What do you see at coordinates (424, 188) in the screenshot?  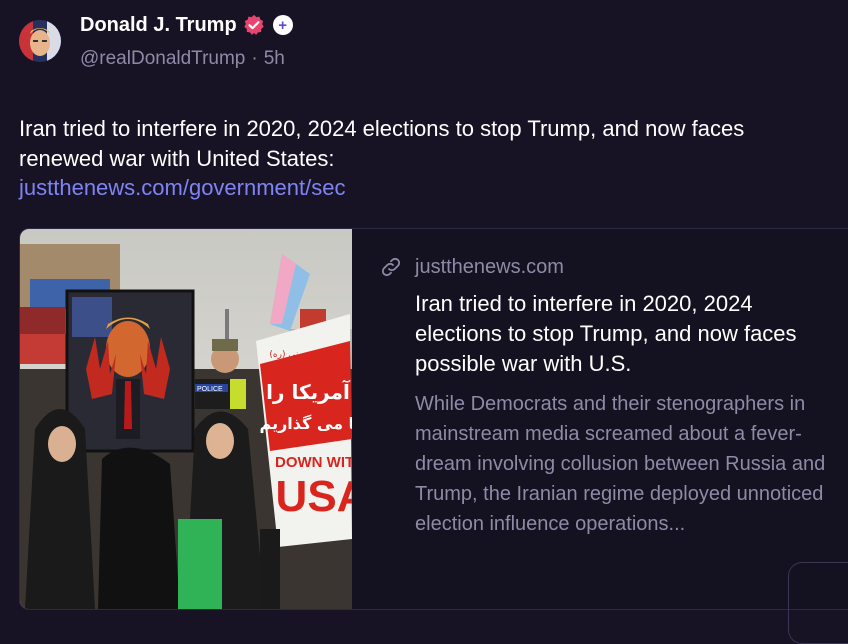 I see `post-link: justthenews.com/government/sec` at bounding box center [424, 188].